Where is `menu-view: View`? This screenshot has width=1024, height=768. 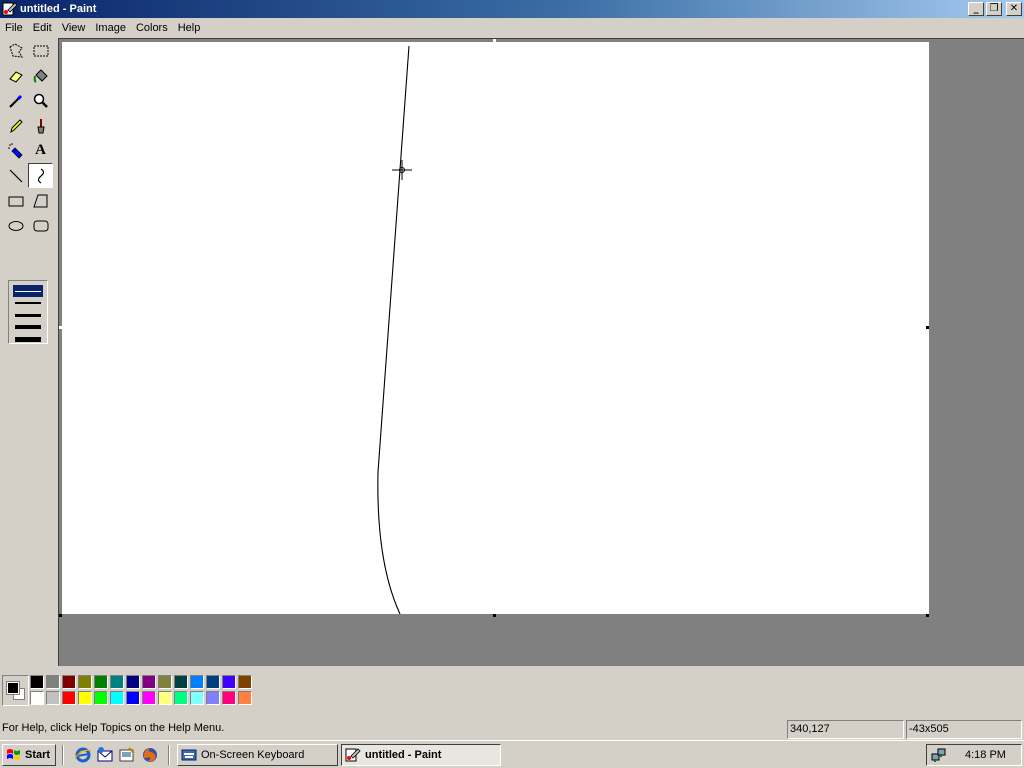 menu-view: View is located at coordinates (74, 28).